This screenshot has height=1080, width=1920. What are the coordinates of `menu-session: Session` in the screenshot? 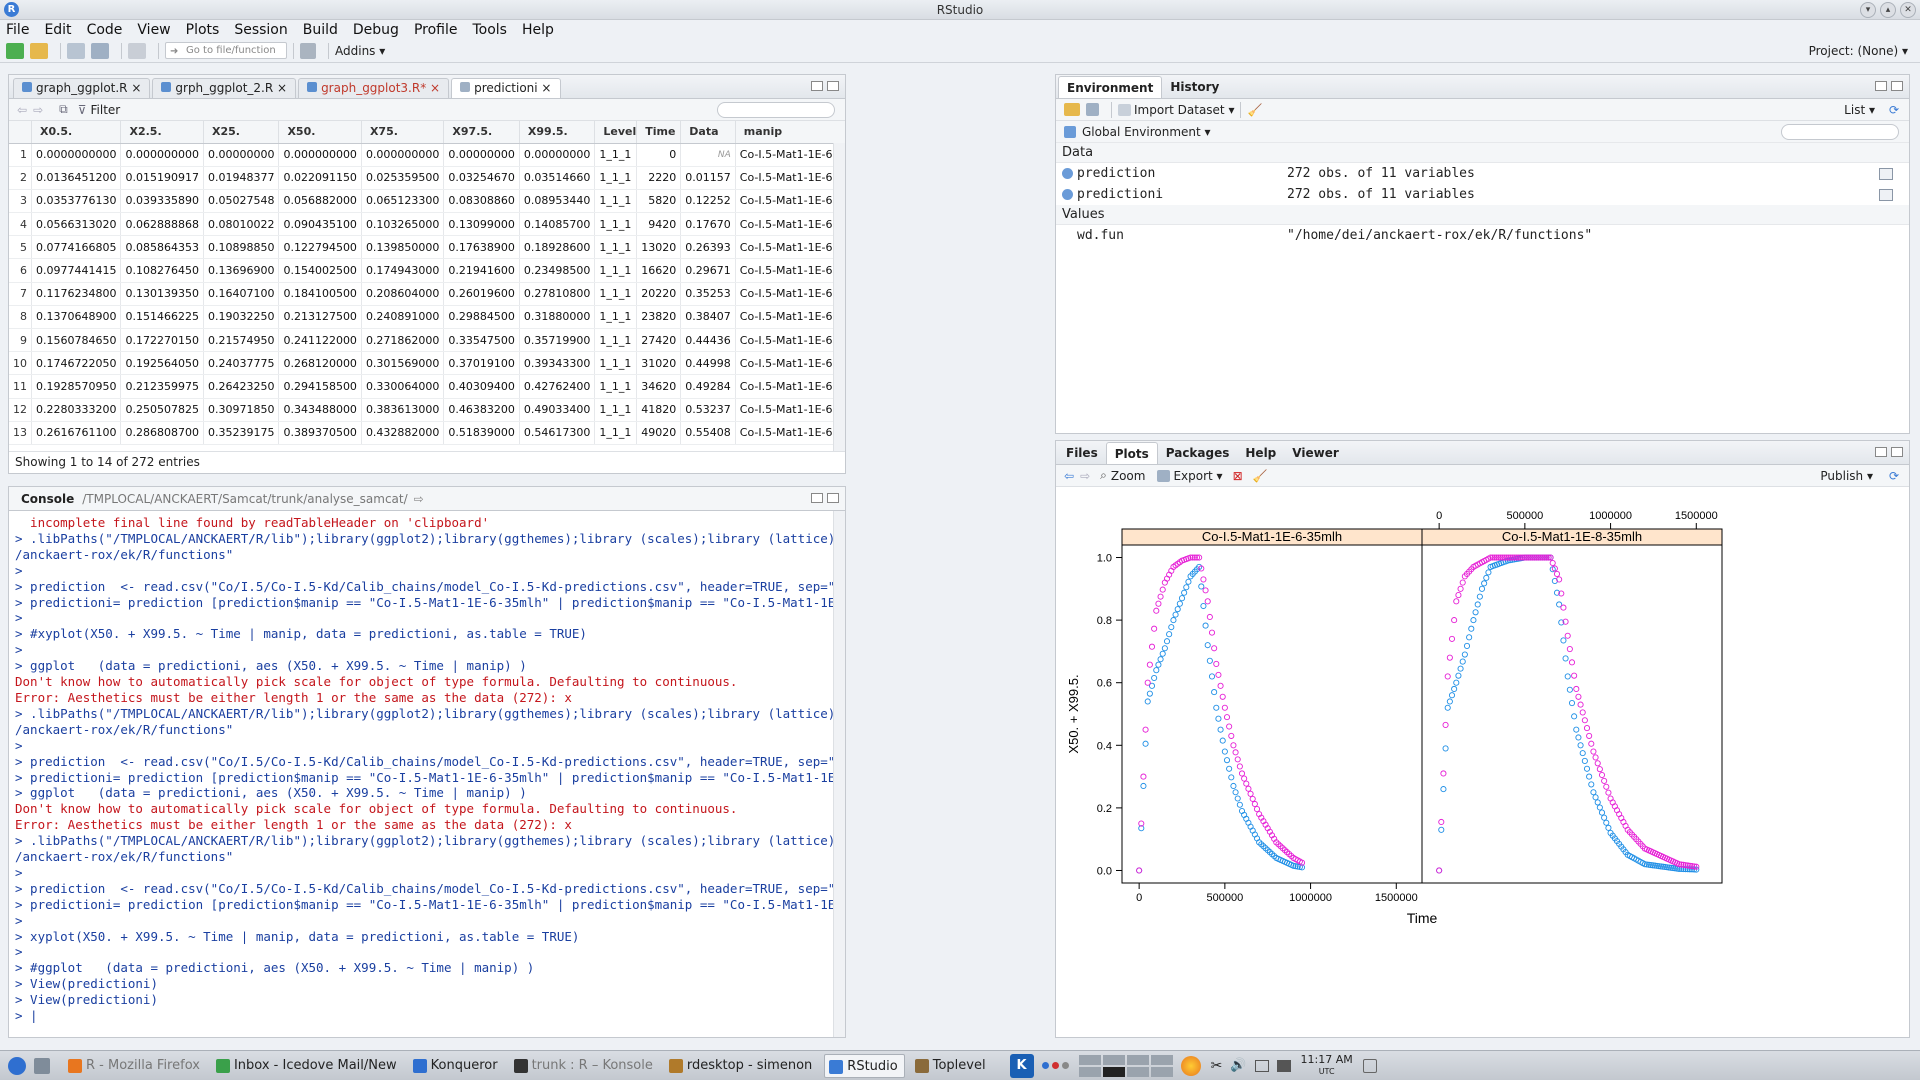 It's located at (260, 30).